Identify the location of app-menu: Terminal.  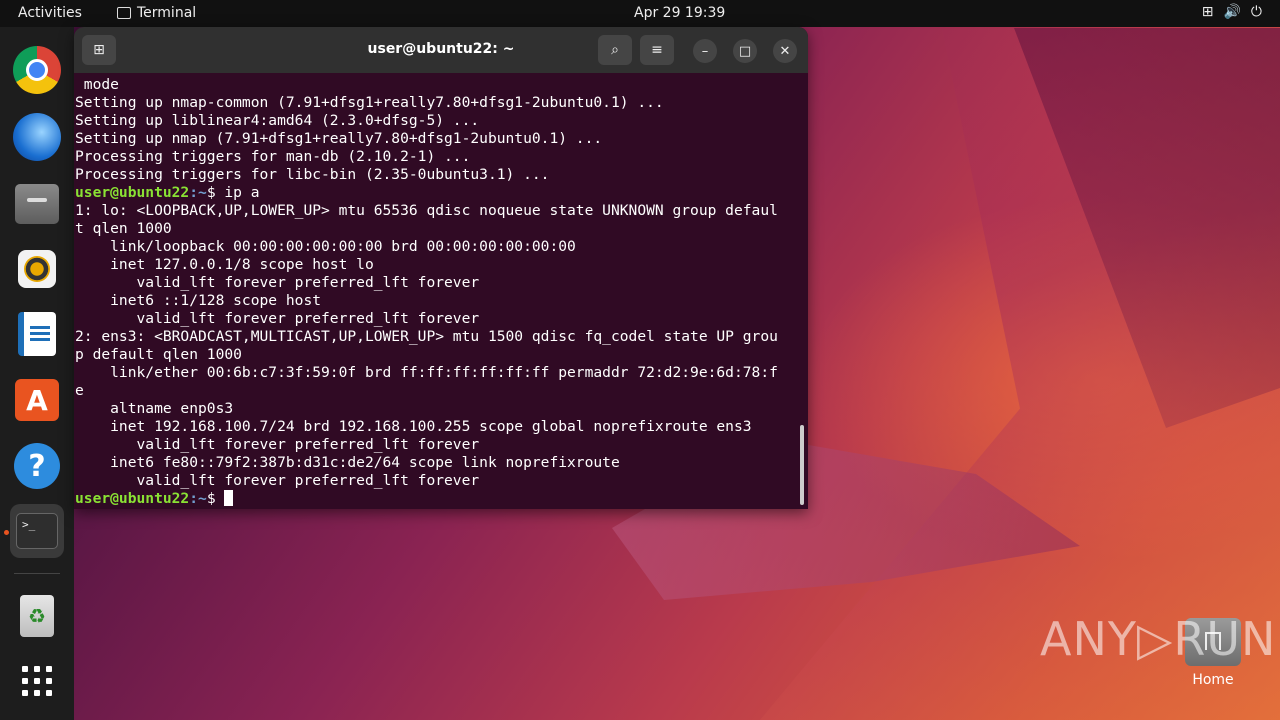
(156, 13).